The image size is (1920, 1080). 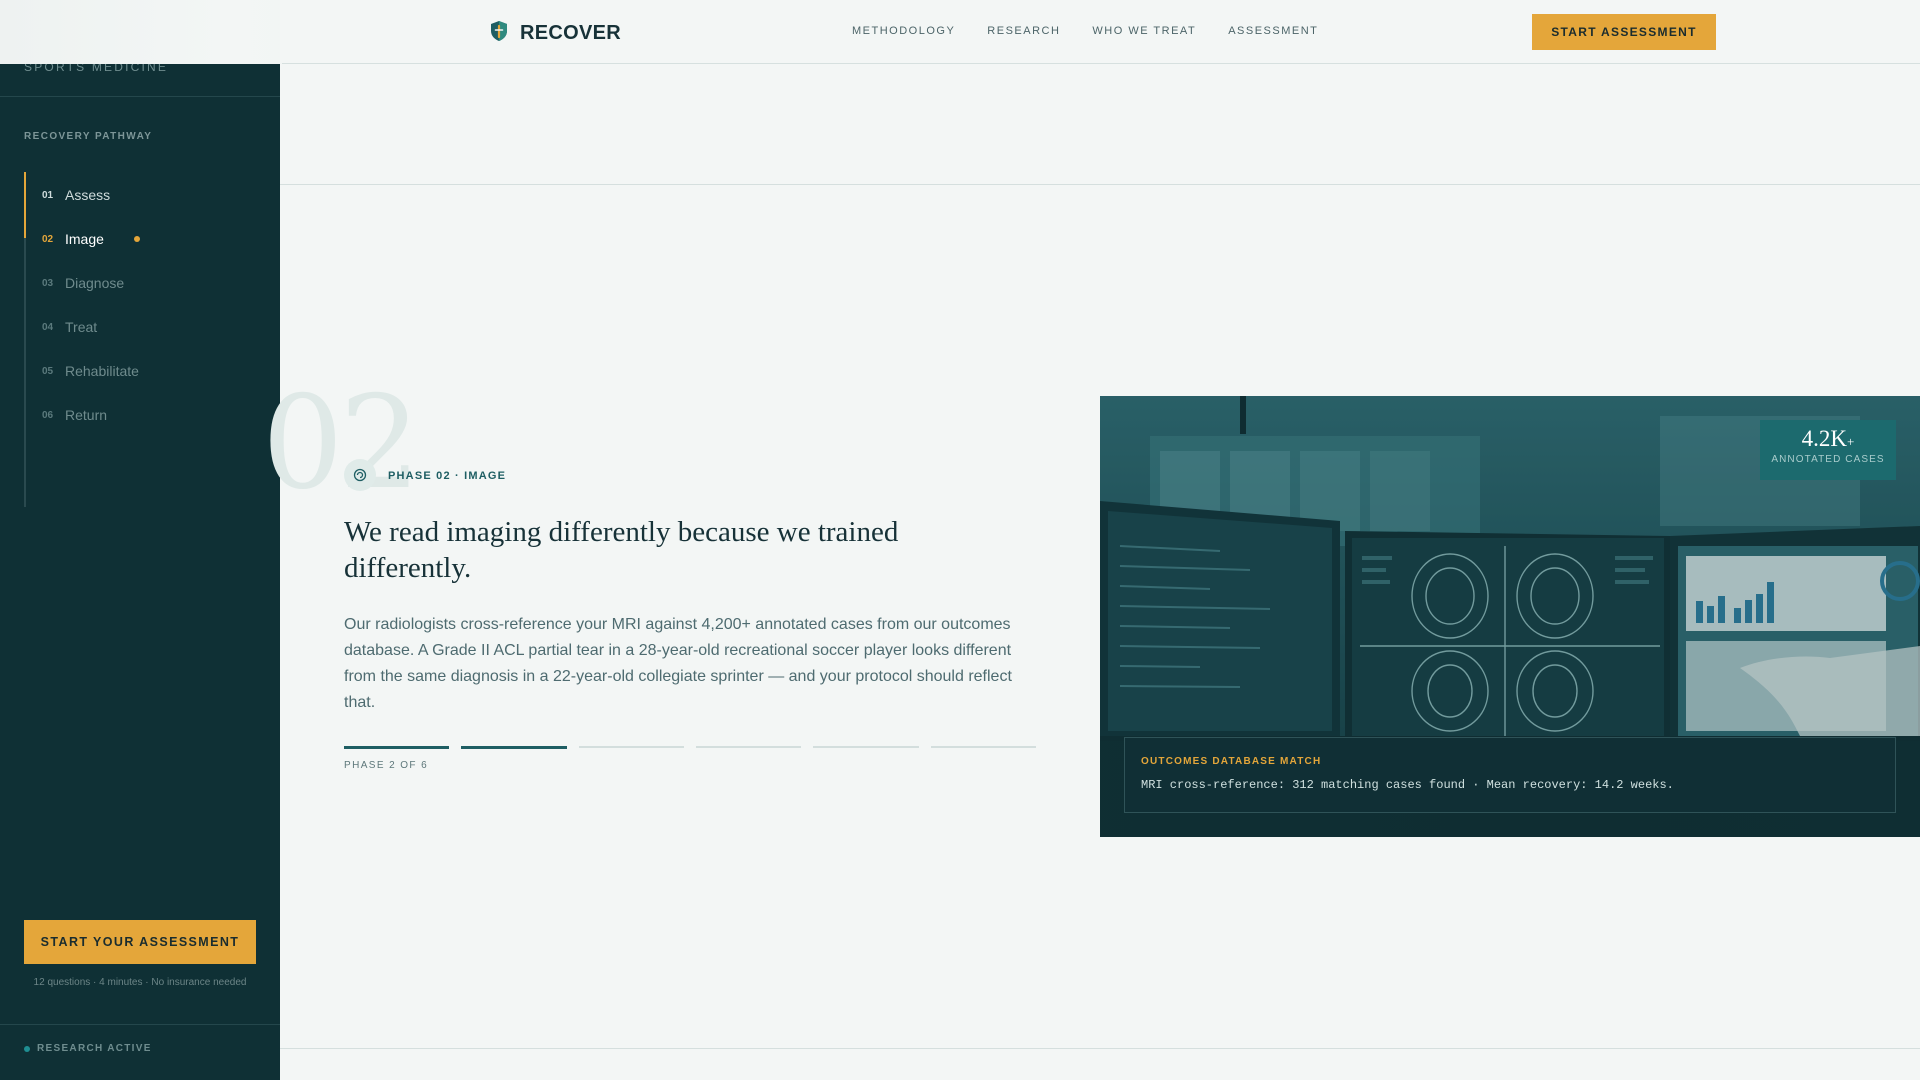 I want to click on sidebar-step-rehabilitate: 05 Rehabilitate, so click(x=91, y=371).